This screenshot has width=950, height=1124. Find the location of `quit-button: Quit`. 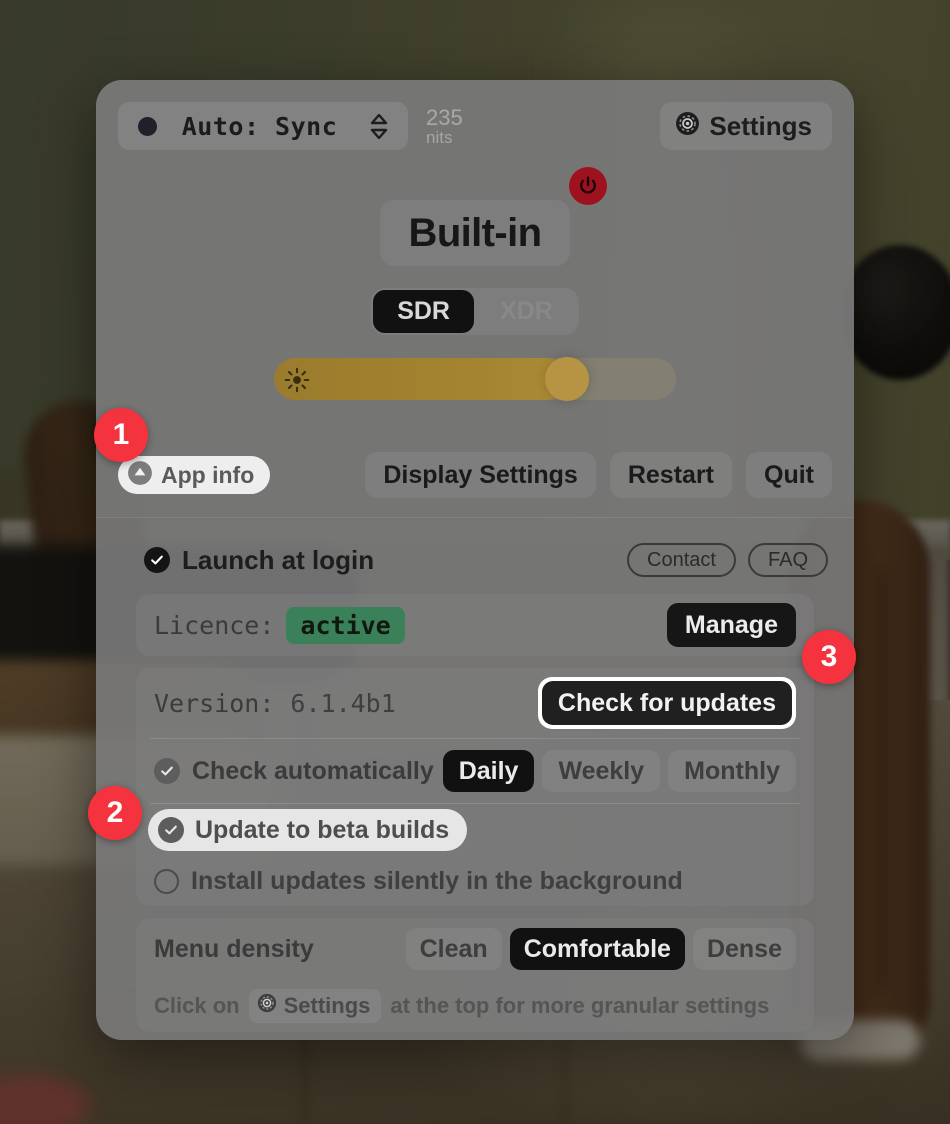

quit-button: Quit is located at coordinates (789, 475).